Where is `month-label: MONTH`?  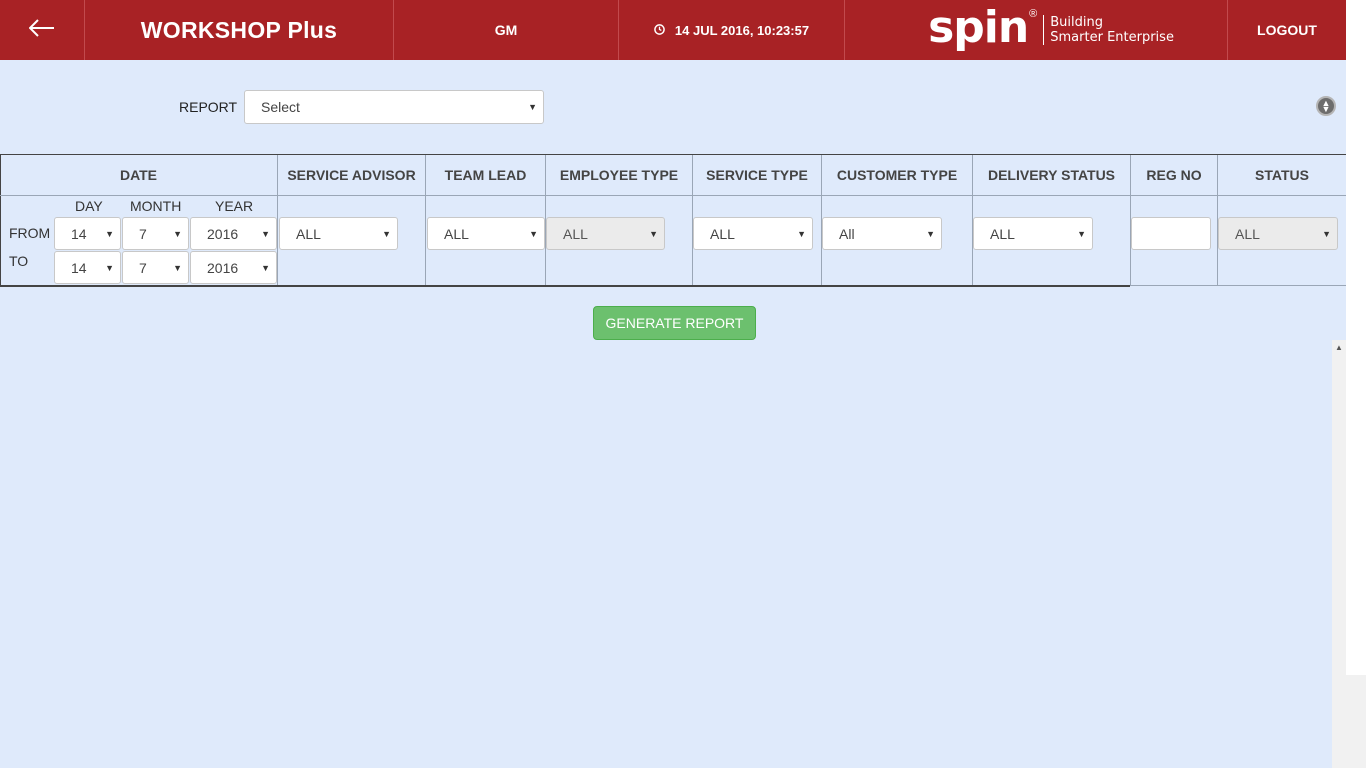 month-label: MONTH is located at coordinates (156, 206).